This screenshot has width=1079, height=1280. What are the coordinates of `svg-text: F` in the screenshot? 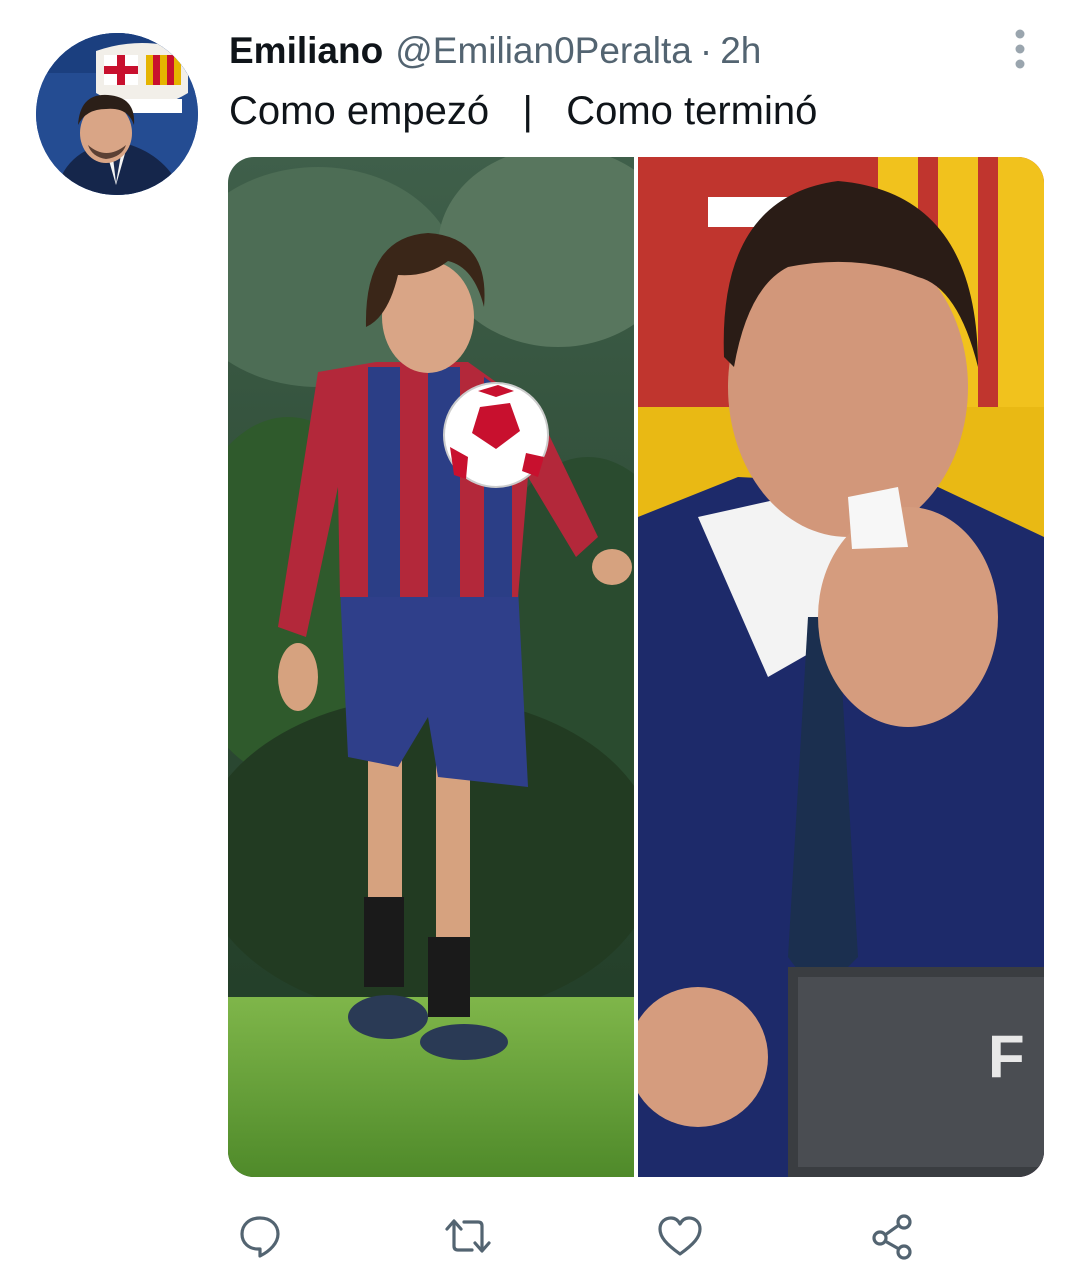 It's located at (1006, 1056).